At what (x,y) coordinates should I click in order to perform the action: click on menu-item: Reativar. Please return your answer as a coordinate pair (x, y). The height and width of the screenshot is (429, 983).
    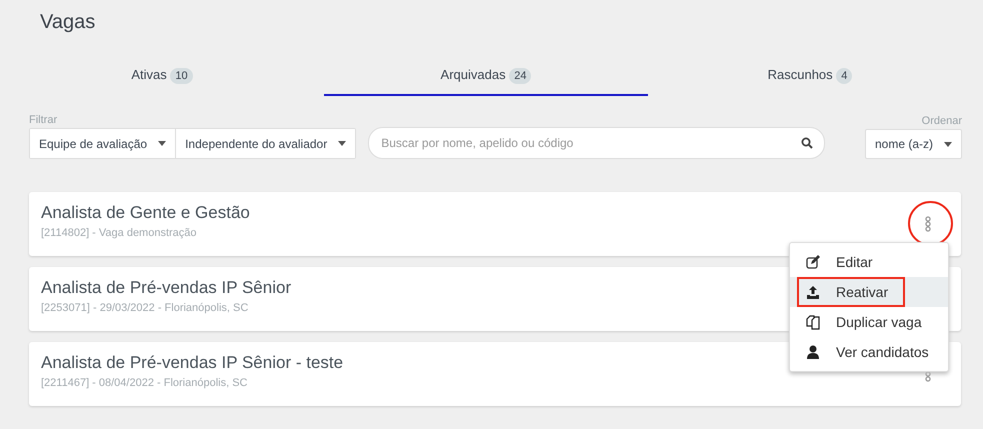
    Looking at the image, I should click on (869, 292).